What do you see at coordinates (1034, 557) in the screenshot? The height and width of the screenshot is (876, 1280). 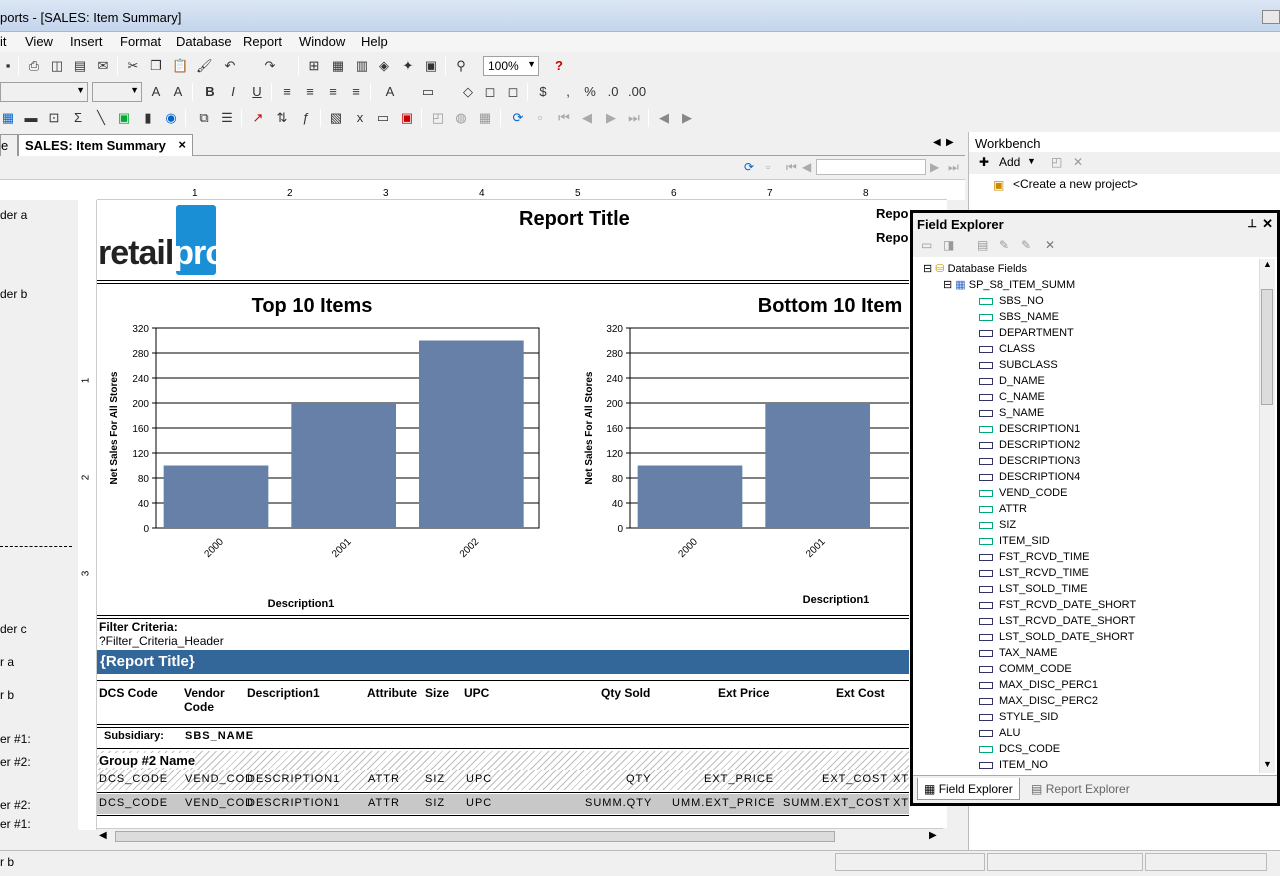 I see `field-item: FST_RCVD_TIME` at bounding box center [1034, 557].